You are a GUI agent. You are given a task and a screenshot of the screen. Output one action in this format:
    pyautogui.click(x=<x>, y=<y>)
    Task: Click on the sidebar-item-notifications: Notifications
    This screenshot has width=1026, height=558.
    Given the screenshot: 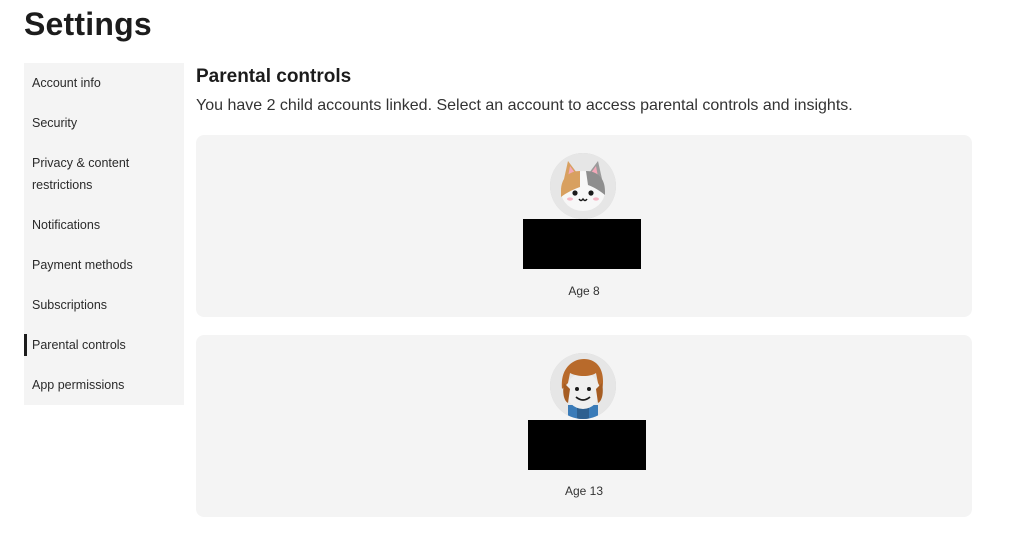 What is the action you would take?
    pyautogui.click(x=104, y=225)
    